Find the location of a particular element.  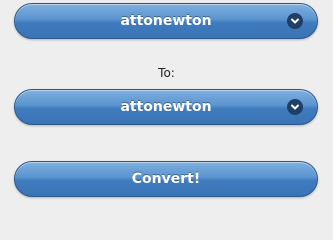

from-unit-selected-value: attonewton is located at coordinates (166, 21).